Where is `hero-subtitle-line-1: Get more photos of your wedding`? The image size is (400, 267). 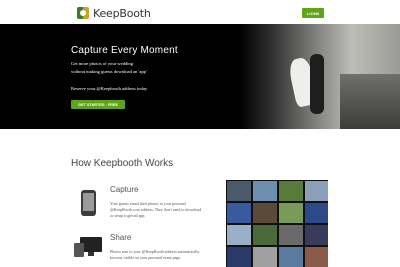
hero-subtitle-line-1: Get more photos of your wedding is located at coordinates (102, 63).